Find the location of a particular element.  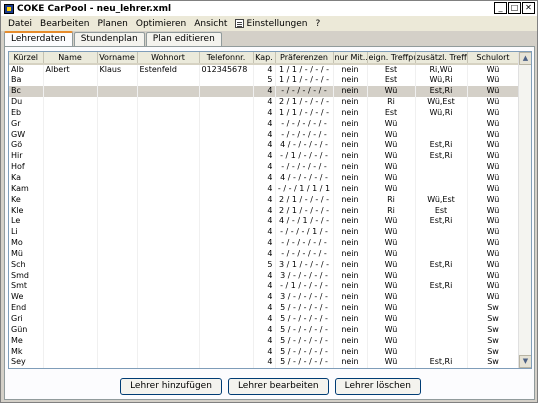

table-row: Du 4 2 / 1 / - / - / - nein Ri Wü,Est Wü is located at coordinates (264, 102).